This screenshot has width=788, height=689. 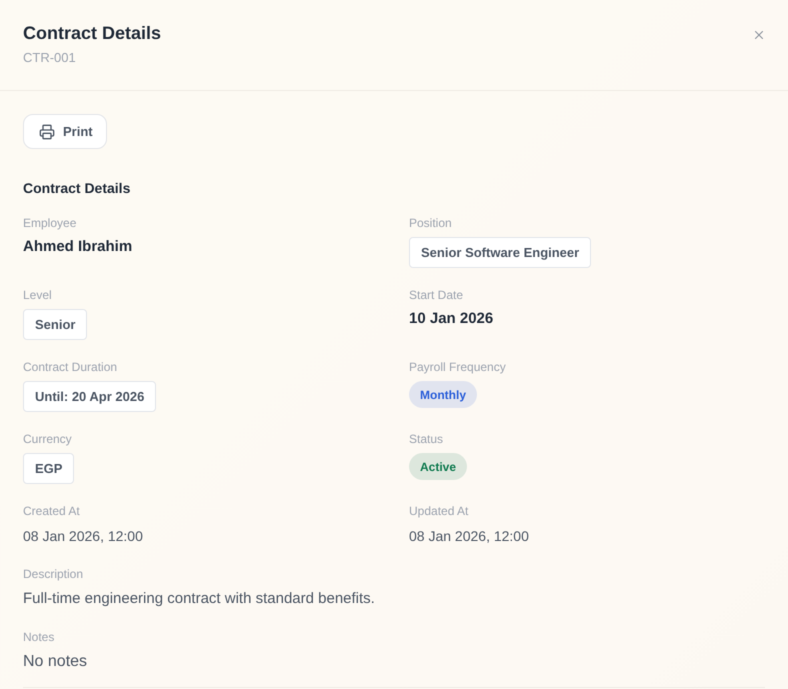 What do you see at coordinates (438, 466) in the screenshot?
I see `status-pill: Active` at bounding box center [438, 466].